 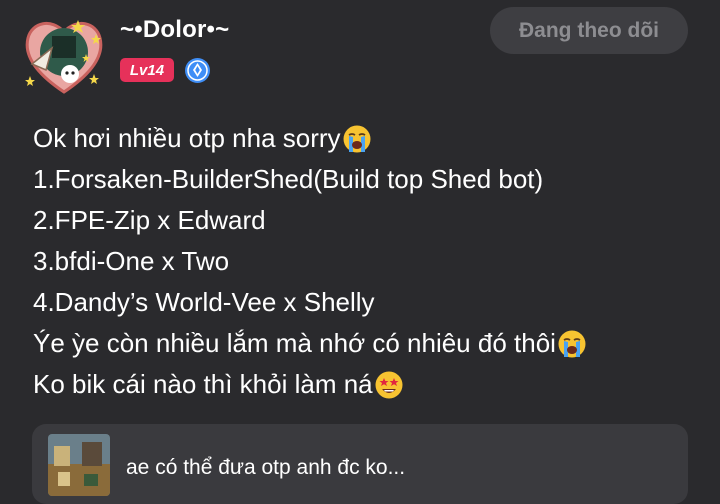 What do you see at coordinates (589, 30) in the screenshot?
I see `following-button: Đang theo dõi` at bounding box center [589, 30].